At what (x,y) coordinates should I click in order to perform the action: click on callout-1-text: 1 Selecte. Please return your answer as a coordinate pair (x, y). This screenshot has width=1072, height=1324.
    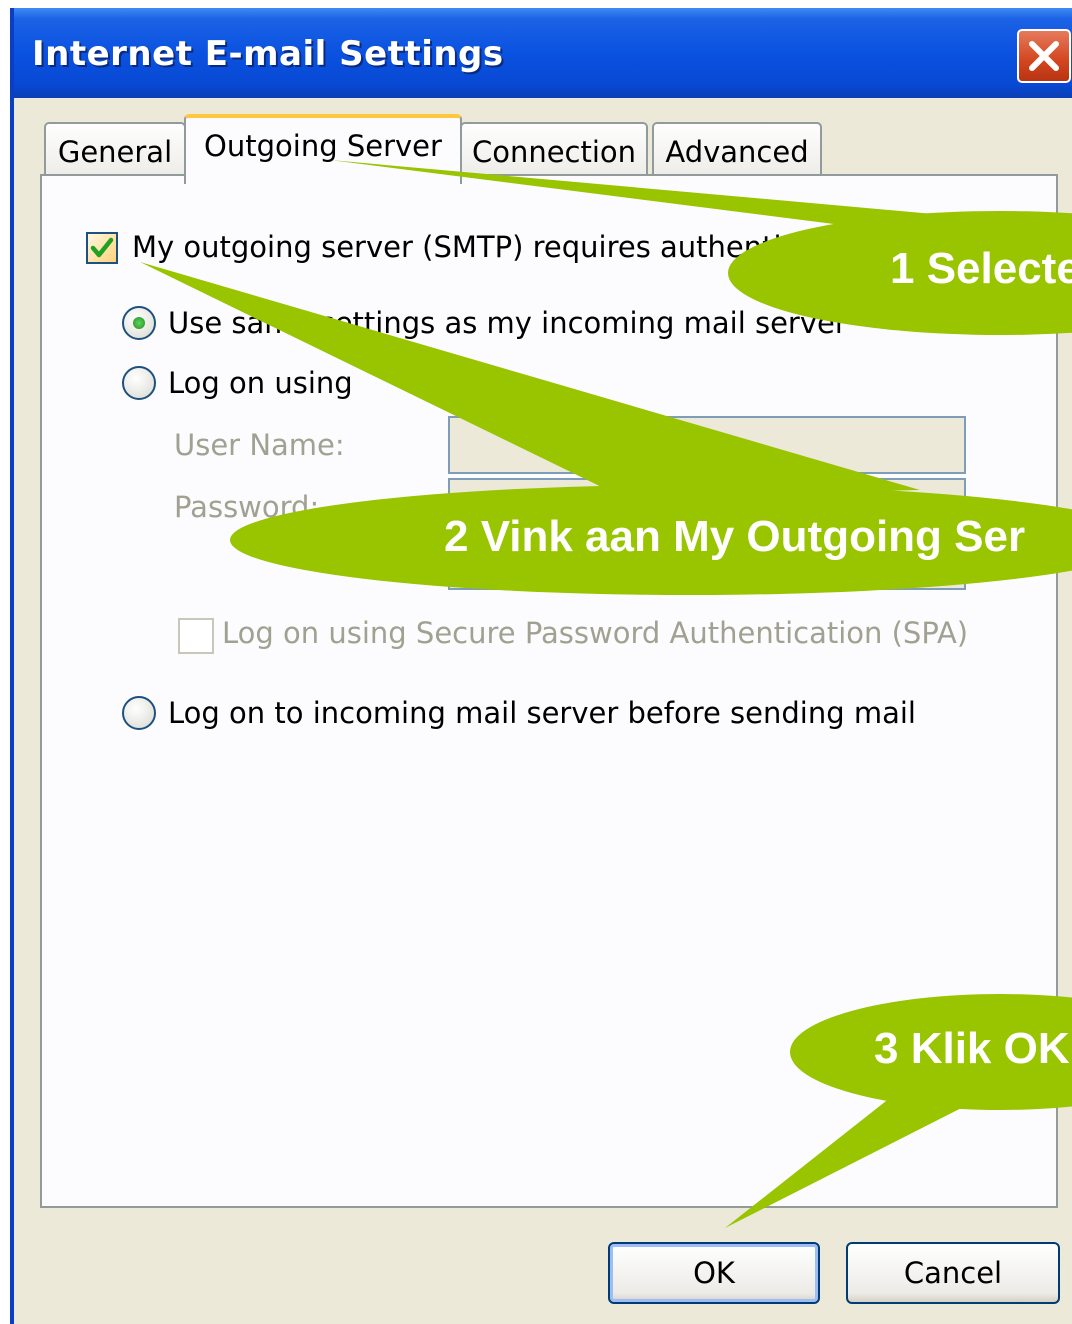
    Looking at the image, I should click on (981, 268).